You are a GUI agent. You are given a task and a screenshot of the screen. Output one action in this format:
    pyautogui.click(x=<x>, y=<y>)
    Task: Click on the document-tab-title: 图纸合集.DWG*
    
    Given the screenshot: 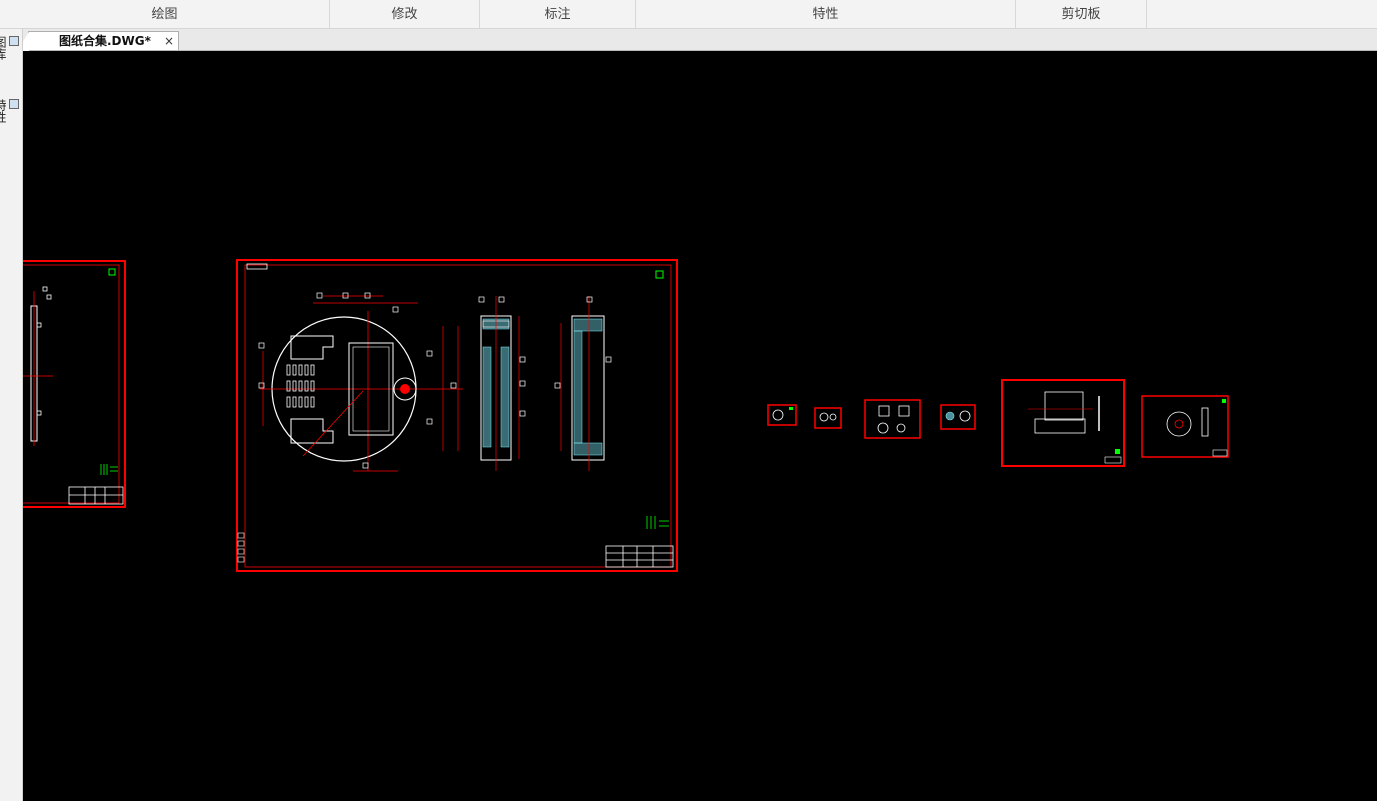 What is the action you would take?
    pyautogui.click(x=105, y=41)
    